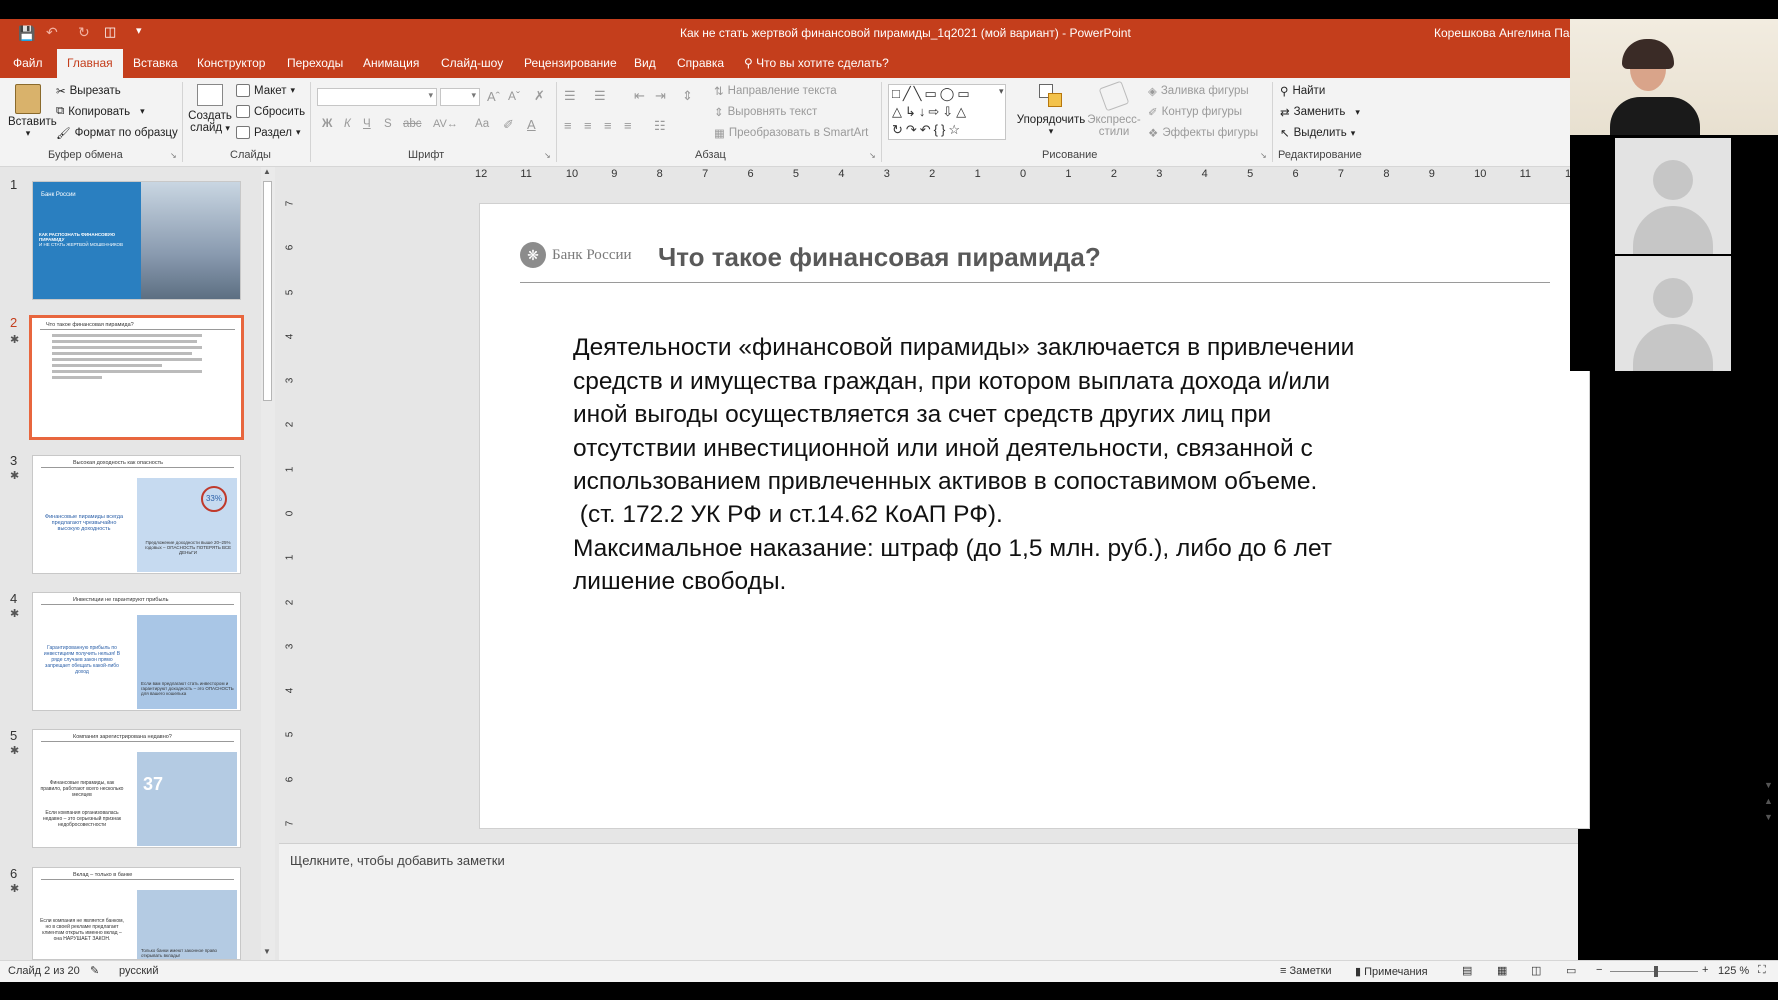  Describe the element at coordinates (1051, 110) in the screenshot. I see `arrange-button: Упорядочить ▾` at that location.